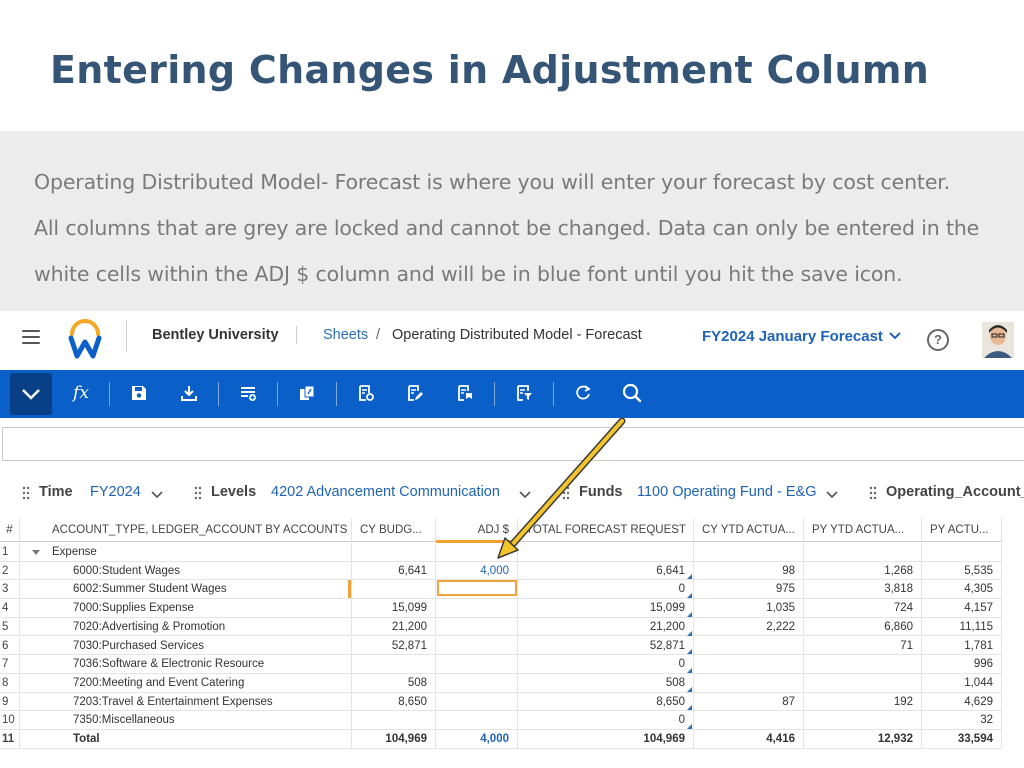 The width and height of the screenshot is (1024, 768). Describe the element at coordinates (749, 590) in the screenshot. I see `cy-ytd-cell: 975` at that location.